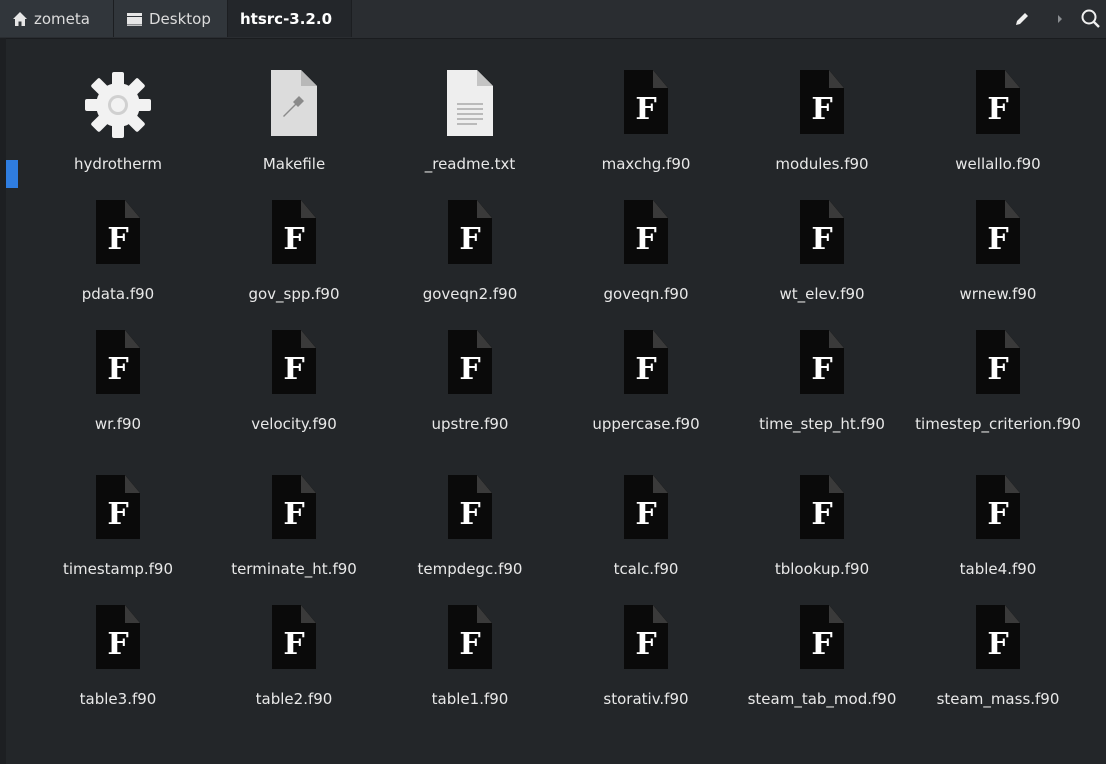 The width and height of the screenshot is (1106, 764). I want to click on file-item: Fwellallo.f90, so click(998, 122).